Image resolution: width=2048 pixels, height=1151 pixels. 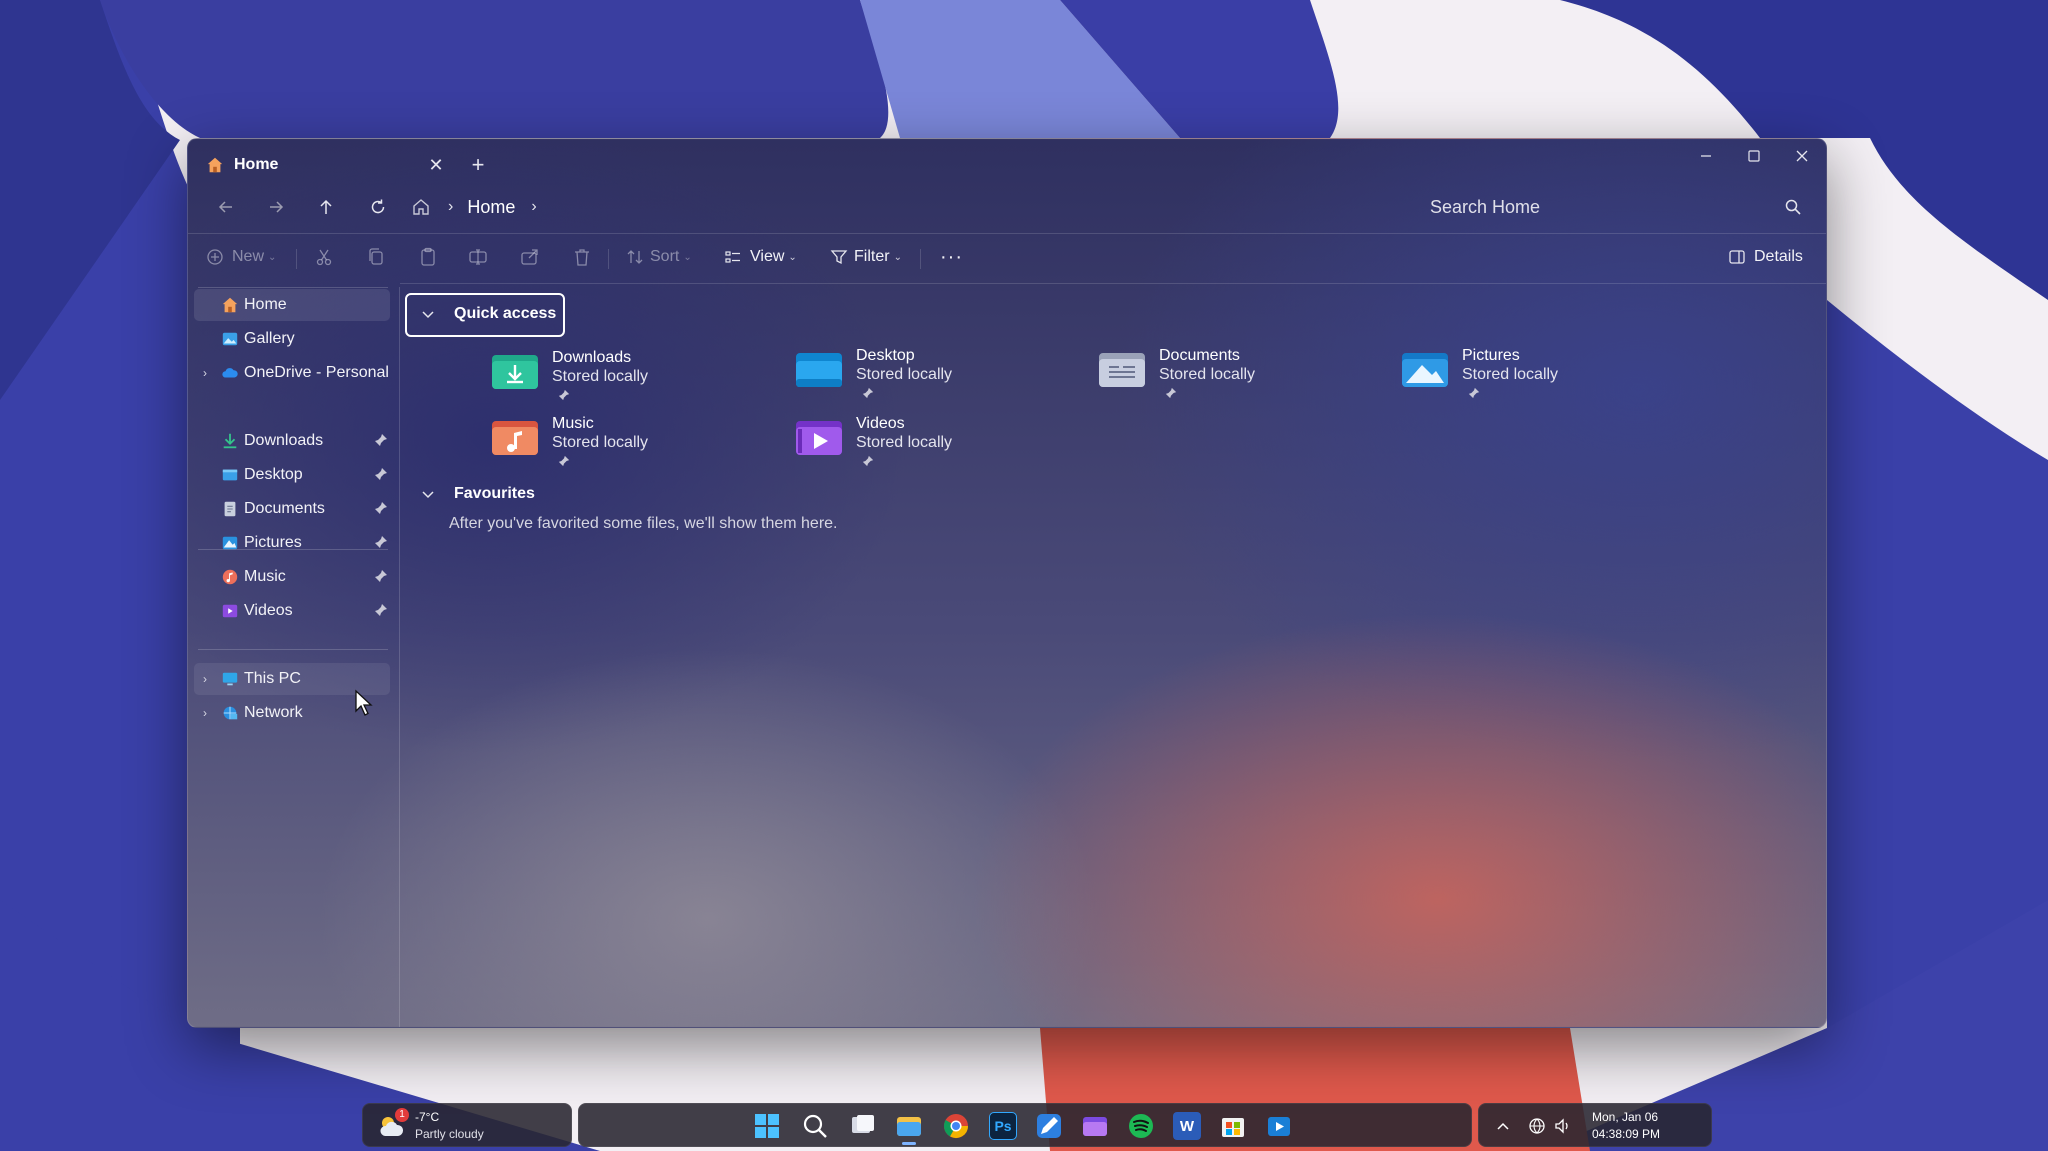 I want to click on breadcrumb-item-home: Home, so click(x=491, y=207).